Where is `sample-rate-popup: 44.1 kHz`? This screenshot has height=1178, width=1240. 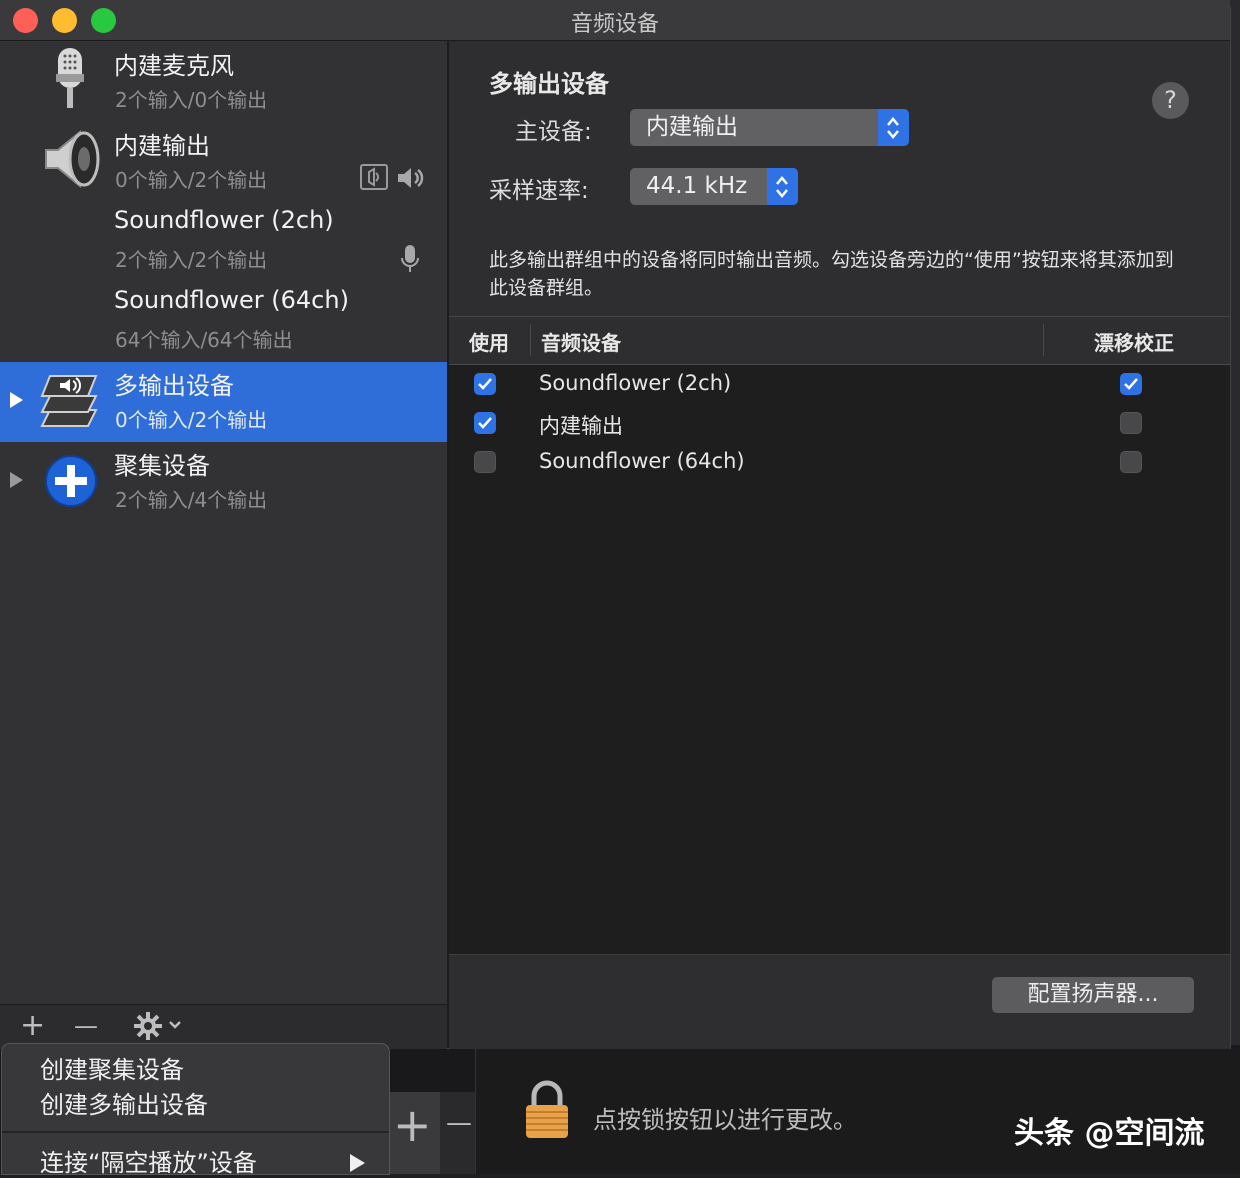 sample-rate-popup: 44.1 kHz is located at coordinates (714, 186).